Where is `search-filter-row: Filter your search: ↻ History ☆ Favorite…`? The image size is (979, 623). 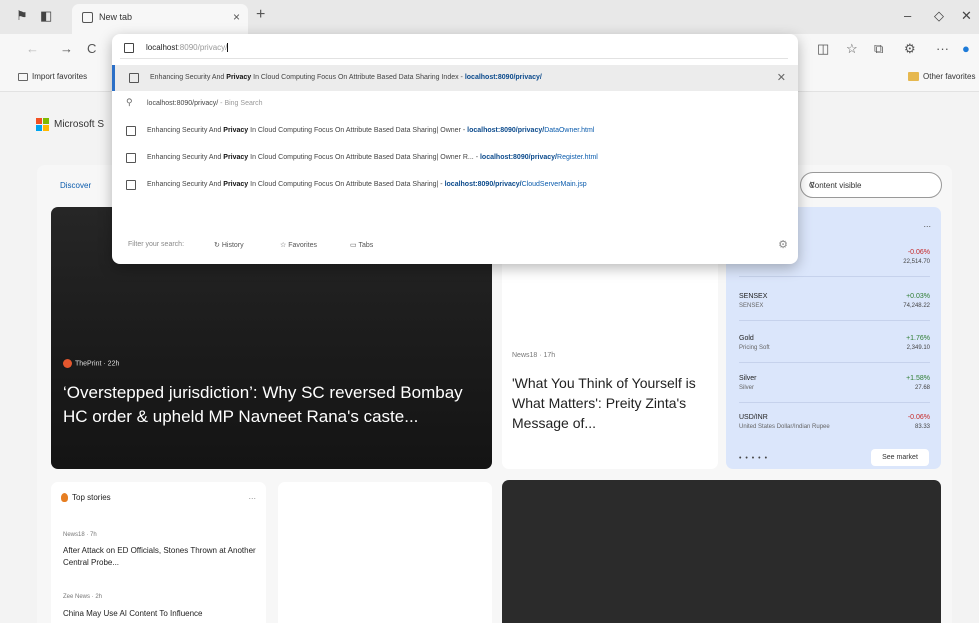 search-filter-row: Filter your search: ↻ History ☆ Favorite… is located at coordinates (458, 246).